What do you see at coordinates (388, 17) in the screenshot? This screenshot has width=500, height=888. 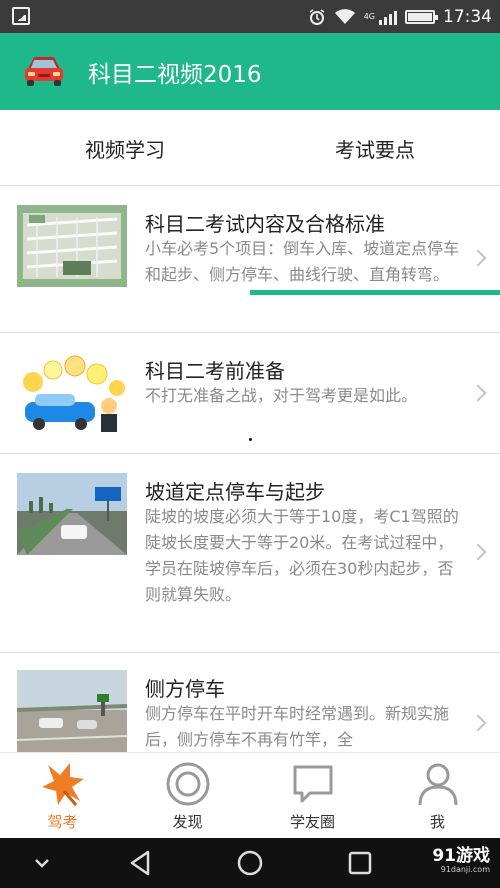 I see `signal-icon` at bounding box center [388, 17].